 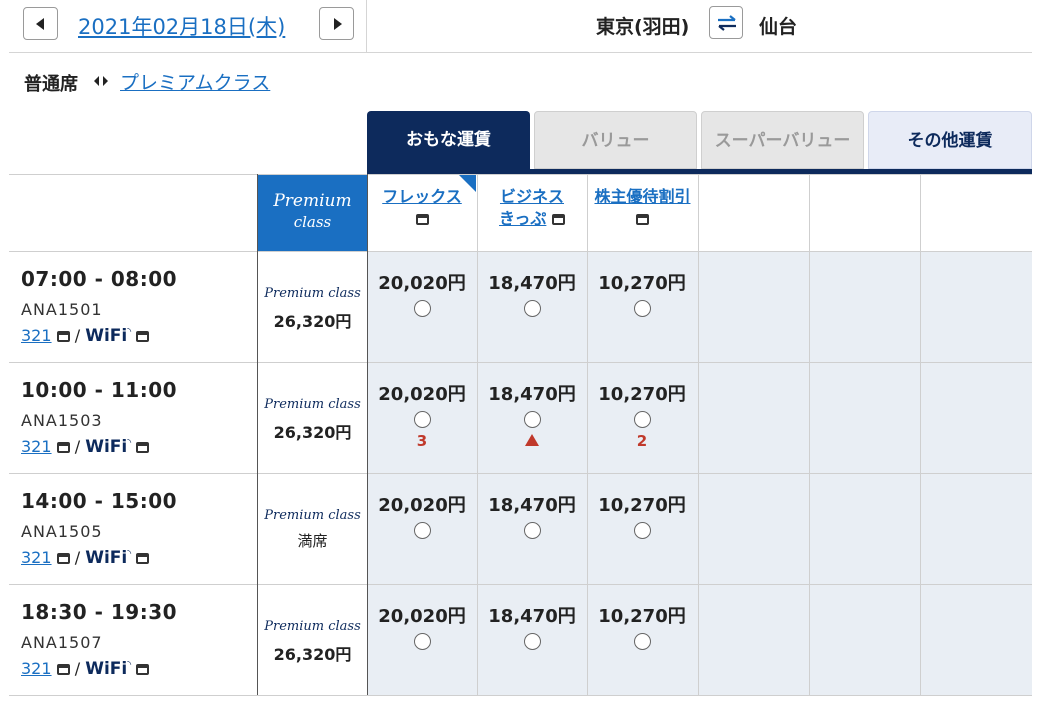 What do you see at coordinates (99, 390) in the screenshot?
I see `flight-time: 10:00 - 11:00` at bounding box center [99, 390].